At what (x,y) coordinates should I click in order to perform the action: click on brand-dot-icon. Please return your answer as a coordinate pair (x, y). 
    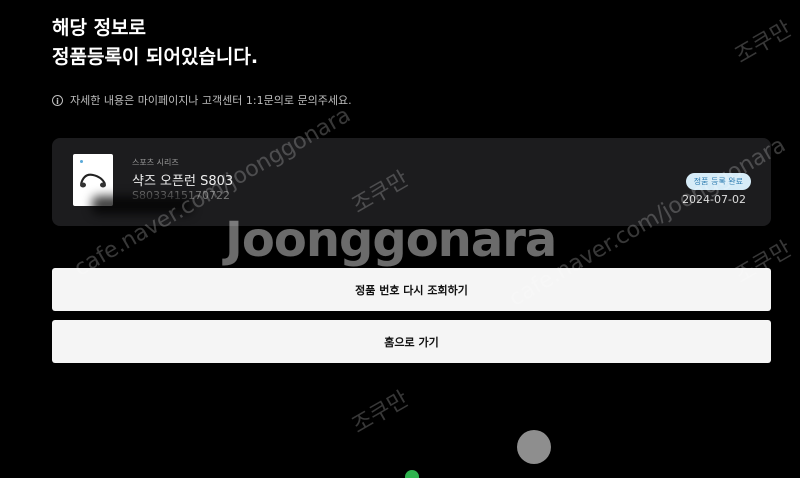
    Looking at the image, I should click on (81, 161).